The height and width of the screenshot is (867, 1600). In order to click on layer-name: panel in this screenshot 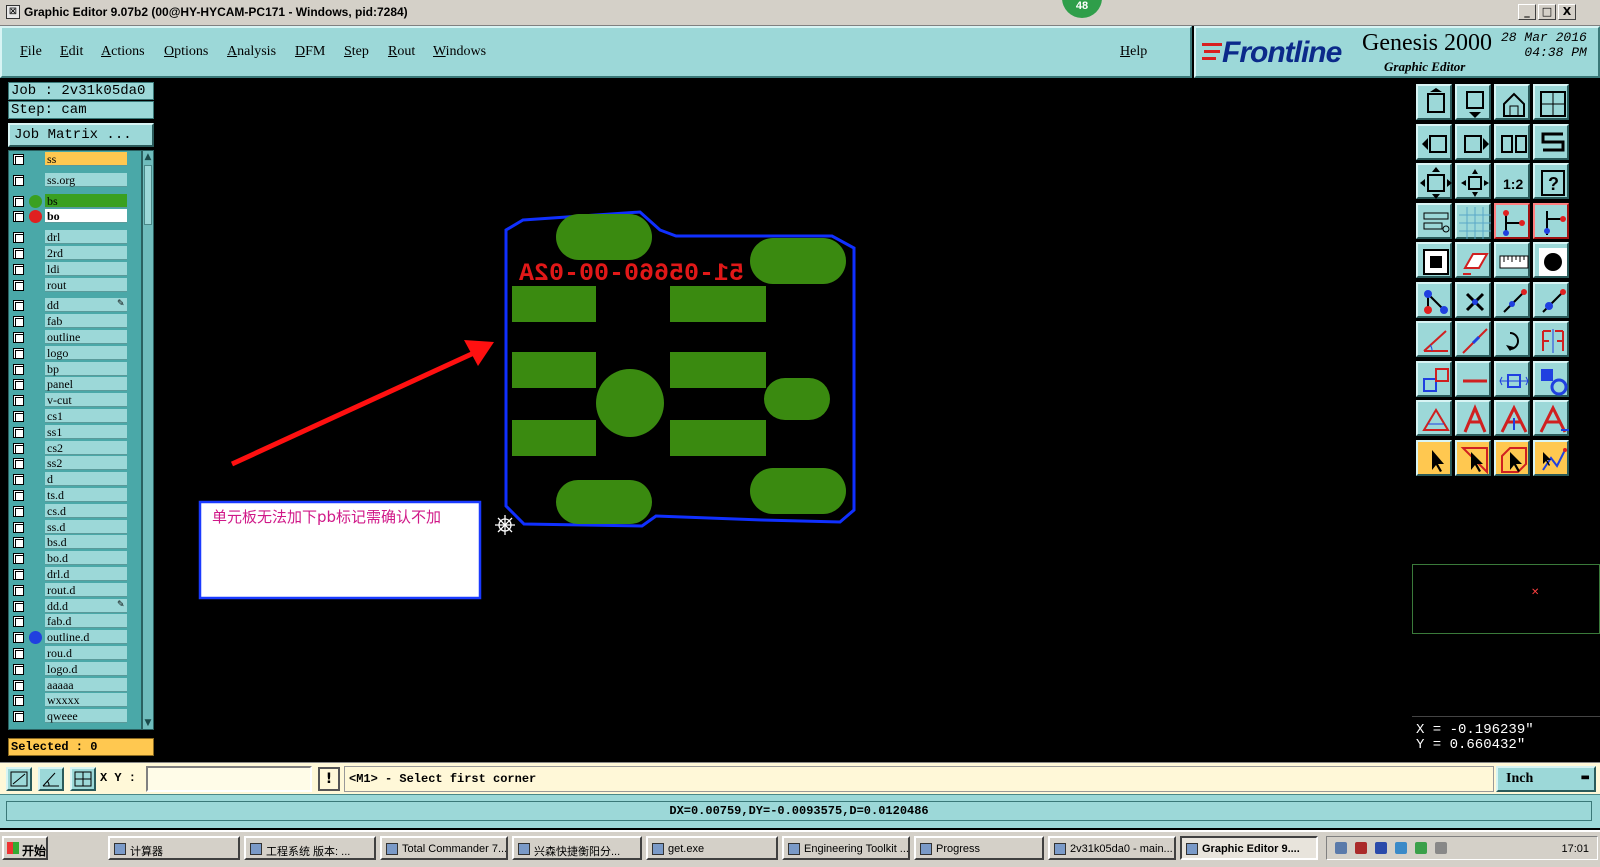, I will do `click(86, 384)`.